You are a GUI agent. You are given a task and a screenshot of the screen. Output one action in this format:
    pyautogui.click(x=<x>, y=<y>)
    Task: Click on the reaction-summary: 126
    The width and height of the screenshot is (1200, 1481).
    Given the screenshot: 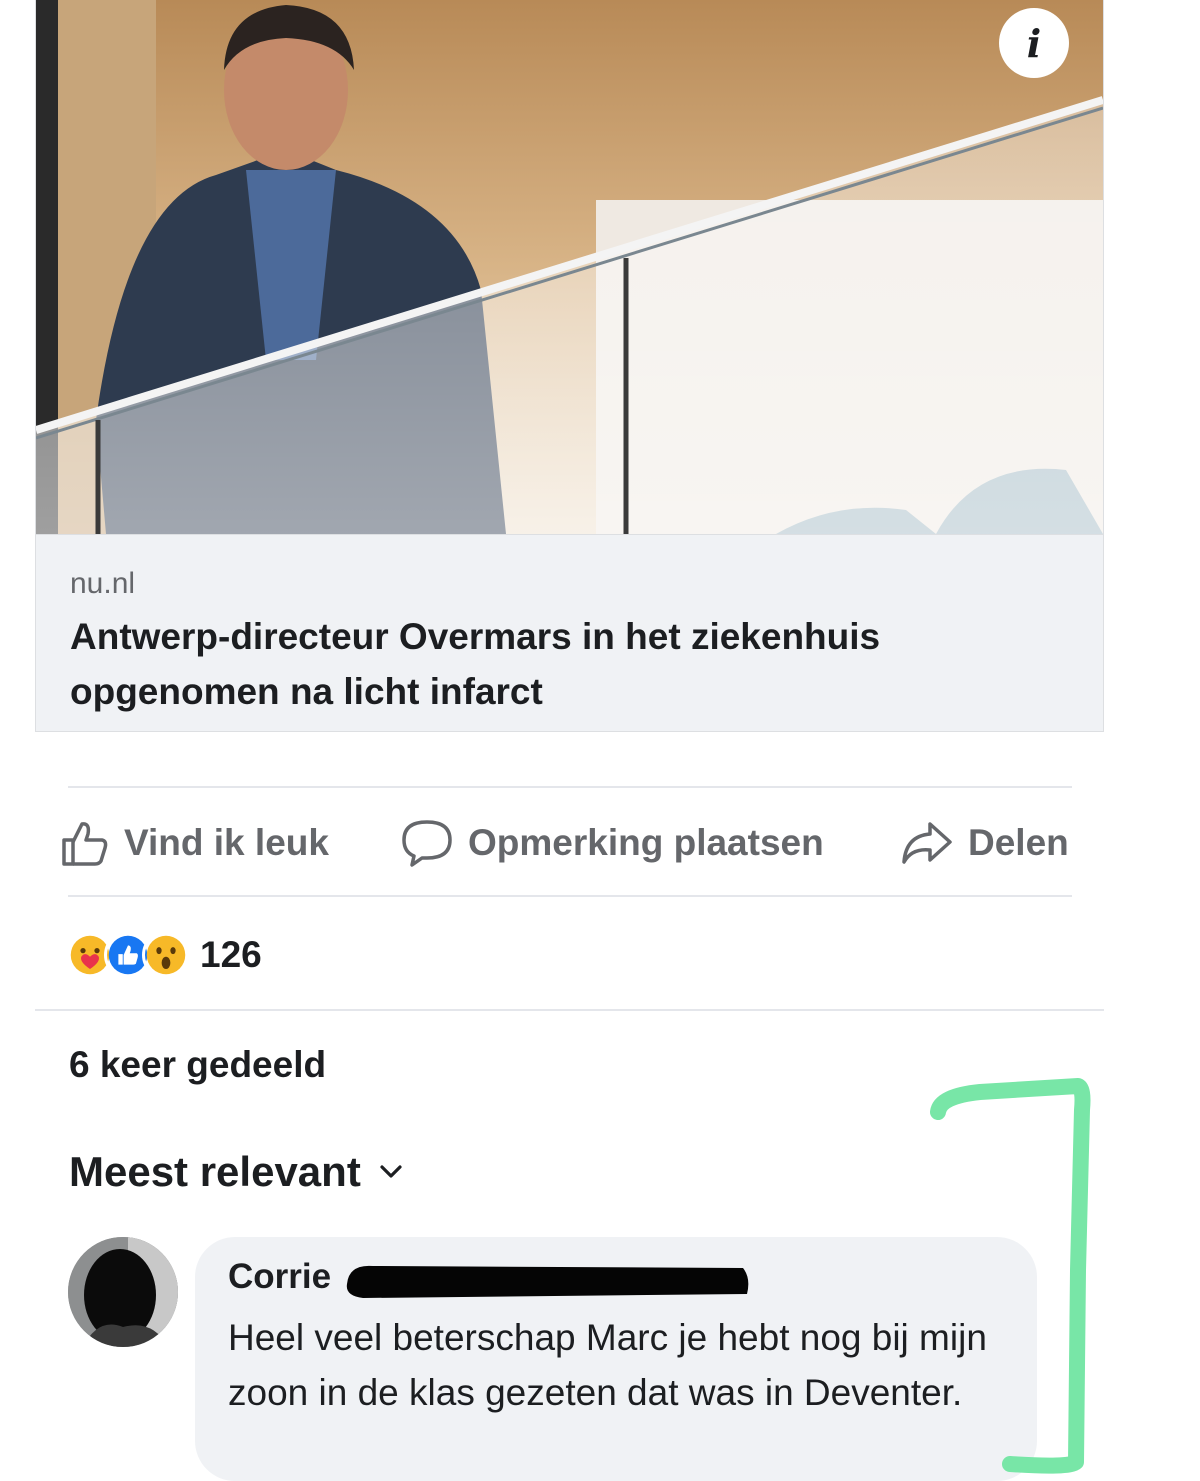 What is the action you would take?
    pyautogui.click(x=164, y=955)
    